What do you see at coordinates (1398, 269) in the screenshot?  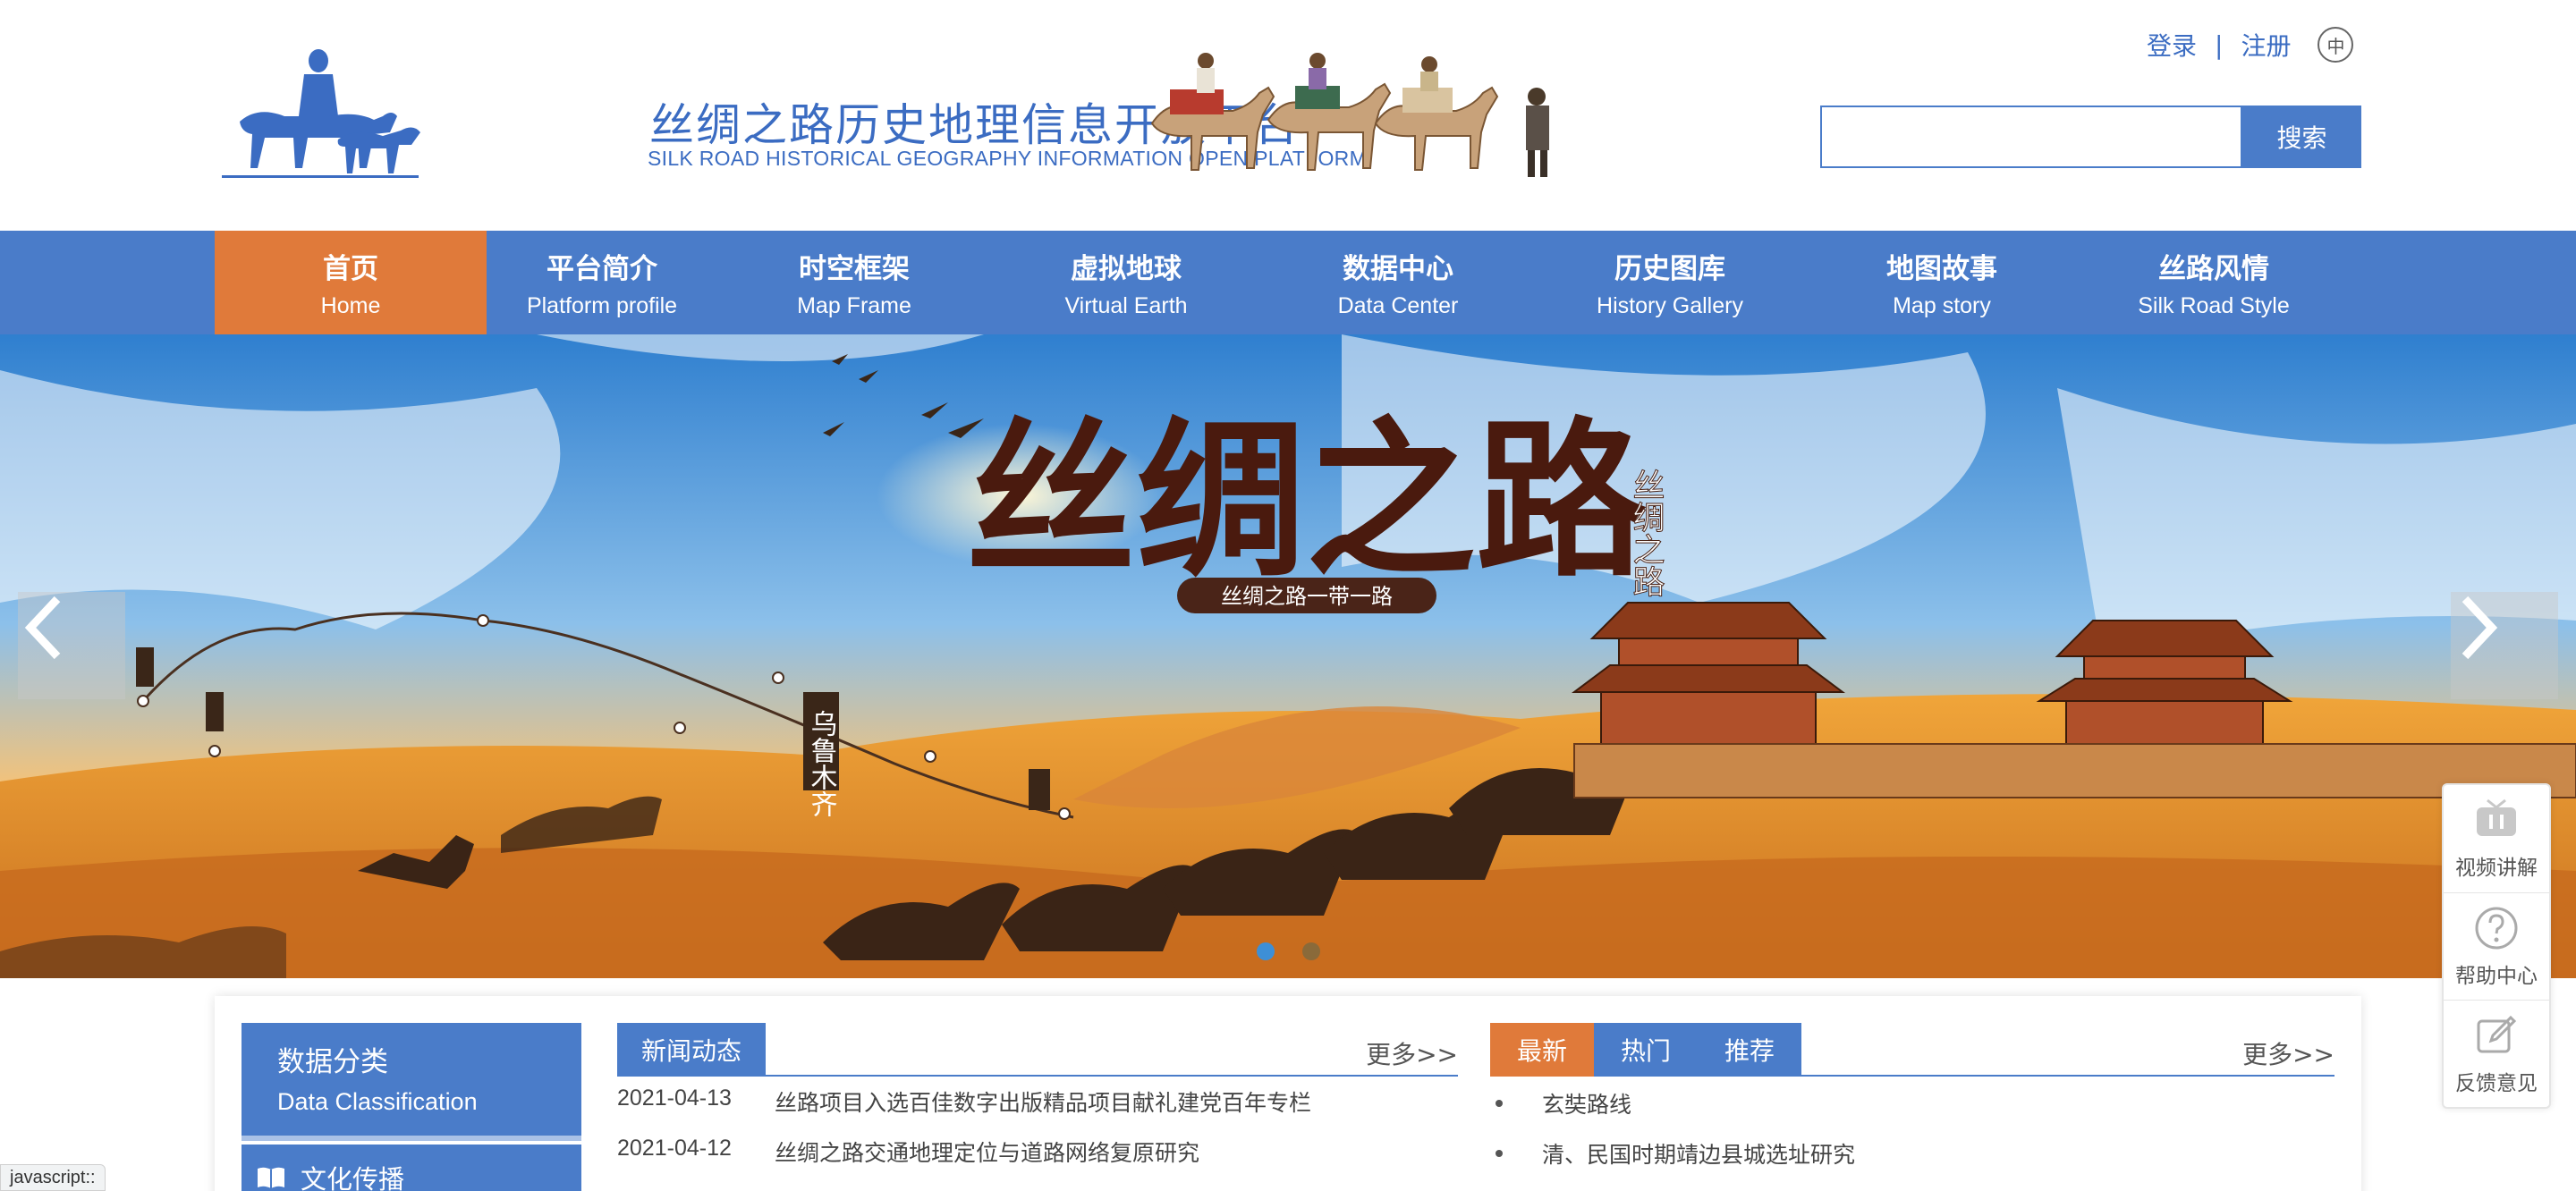 I see `nav-label-cn: 数据中心` at bounding box center [1398, 269].